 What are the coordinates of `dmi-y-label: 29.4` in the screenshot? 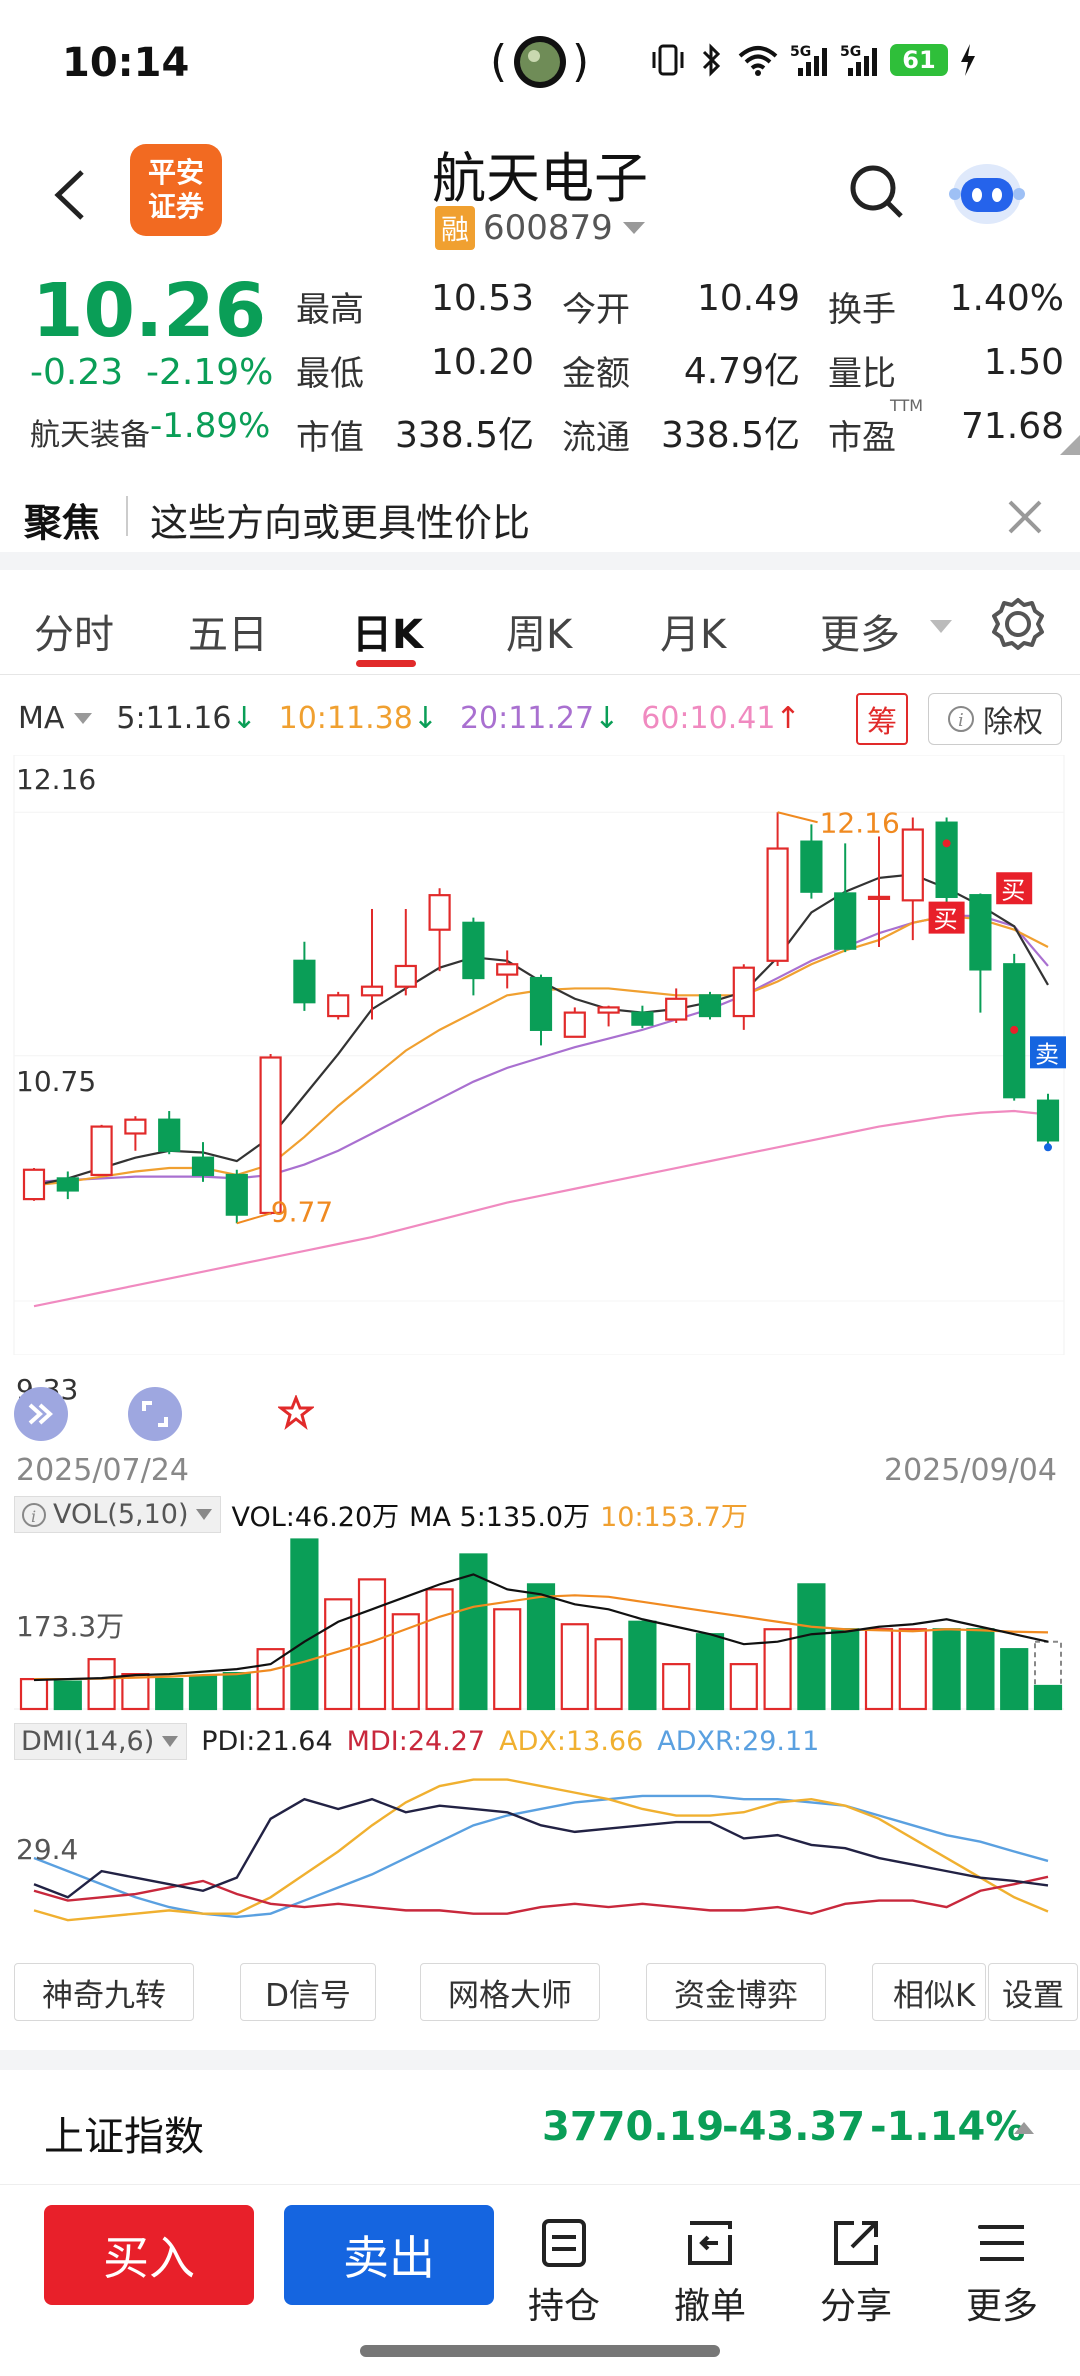 It's located at (47, 1849).